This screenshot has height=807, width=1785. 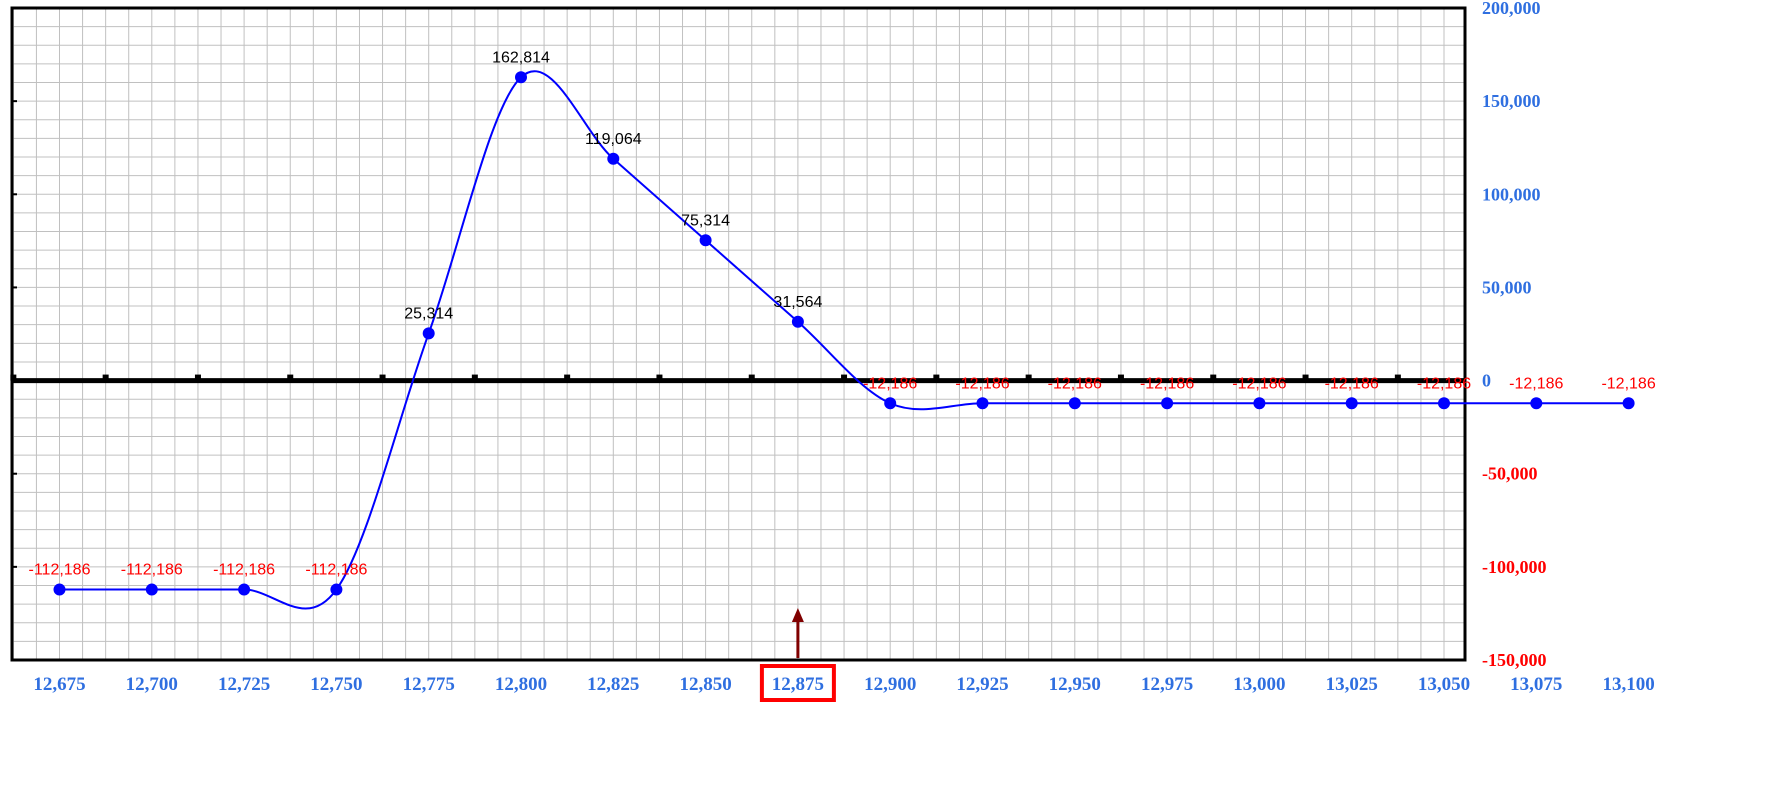 What do you see at coordinates (890, 684) in the screenshot?
I see `x-tick-label: 12,900` at bounding box center [890, 684].